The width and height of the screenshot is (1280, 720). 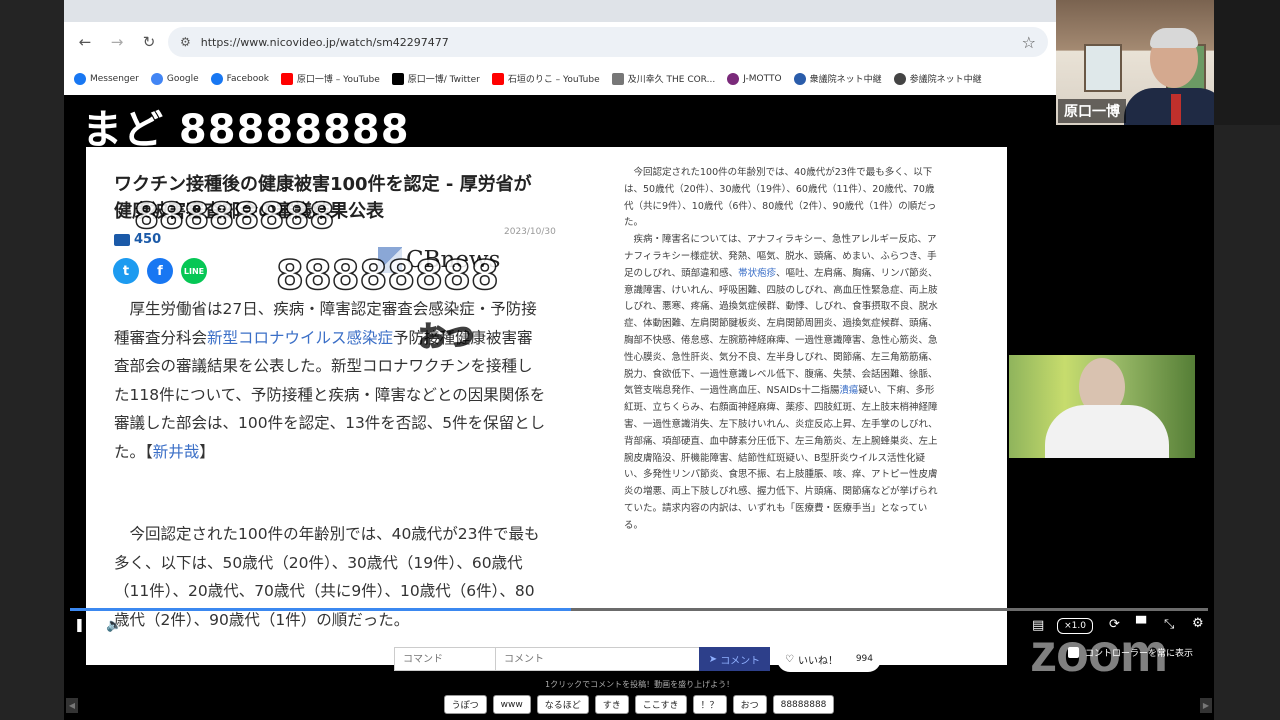 What do you see at coordinates (194, 271) in the screenshot?
I see `line-icon: LINE` at bounding box center [194, 271].